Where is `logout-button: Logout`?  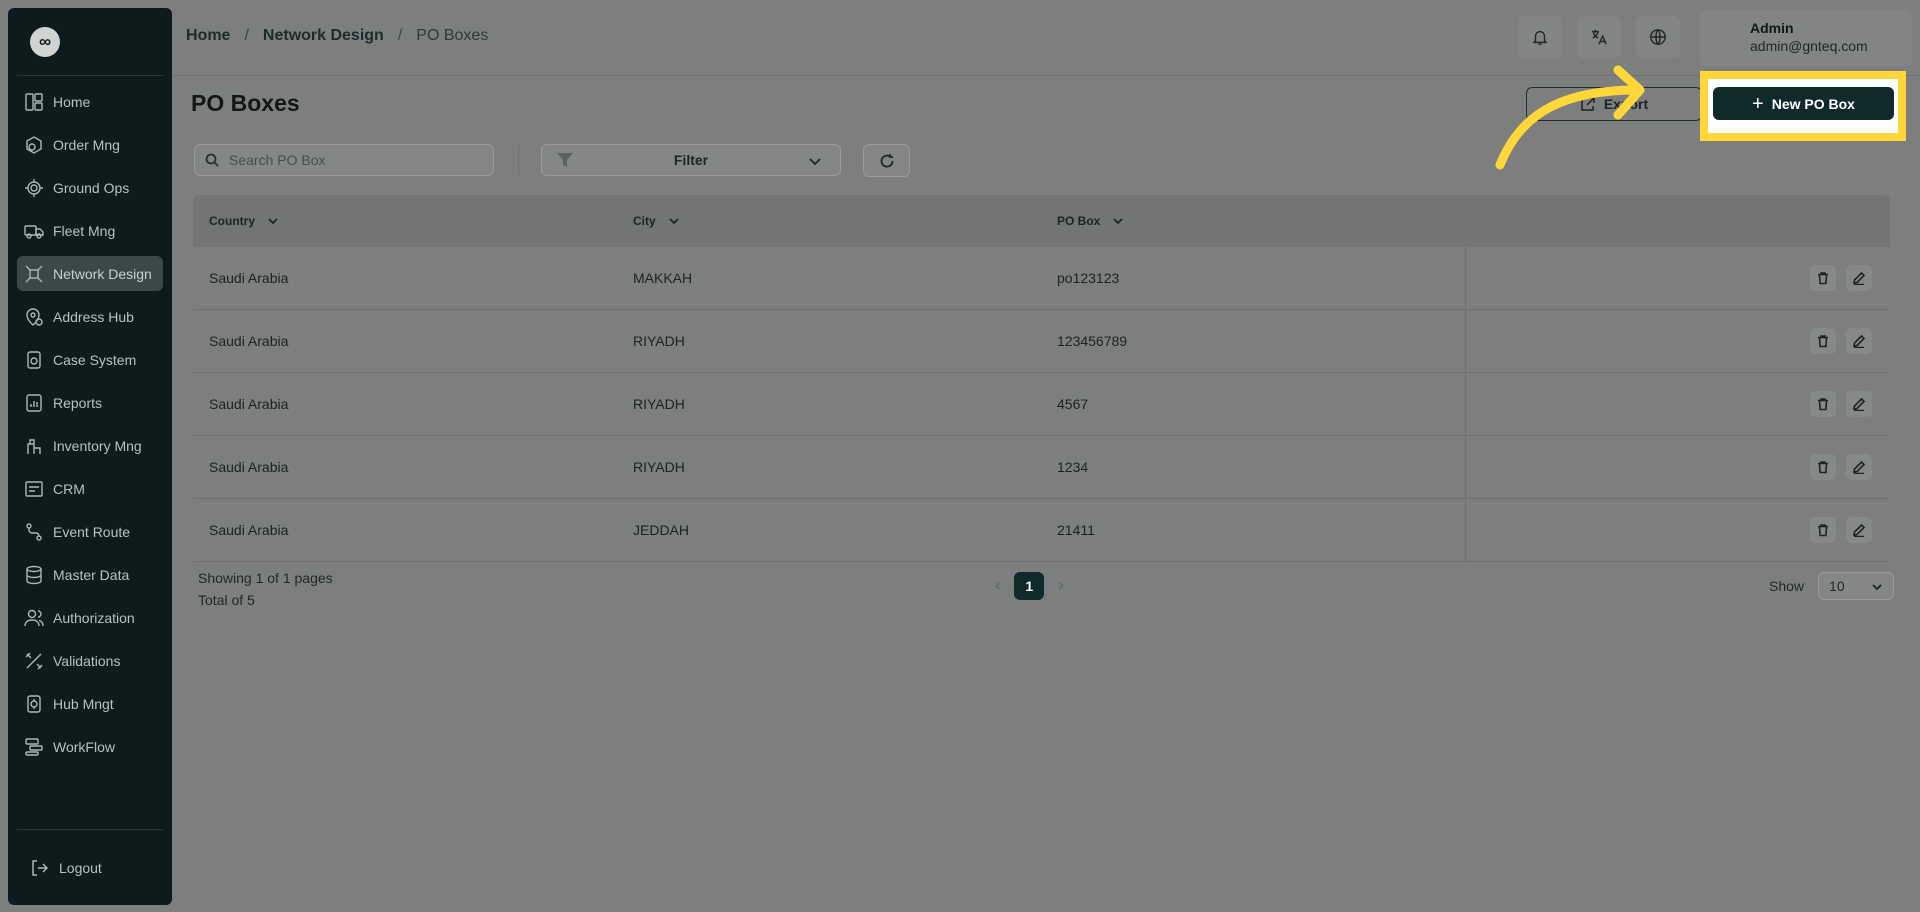 logout-button: Logout is located at coordinates (90, 867).